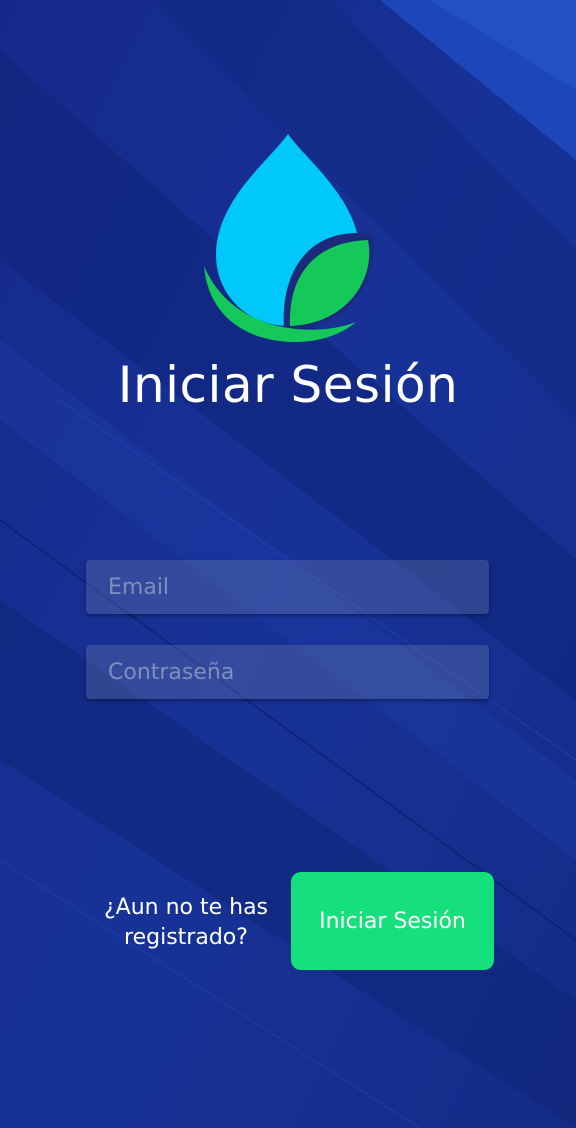 Image resolution: width=576 pixels, height=1128 pixels. I want to click on page-title: Iniciar Sesión, so click(288, 385).